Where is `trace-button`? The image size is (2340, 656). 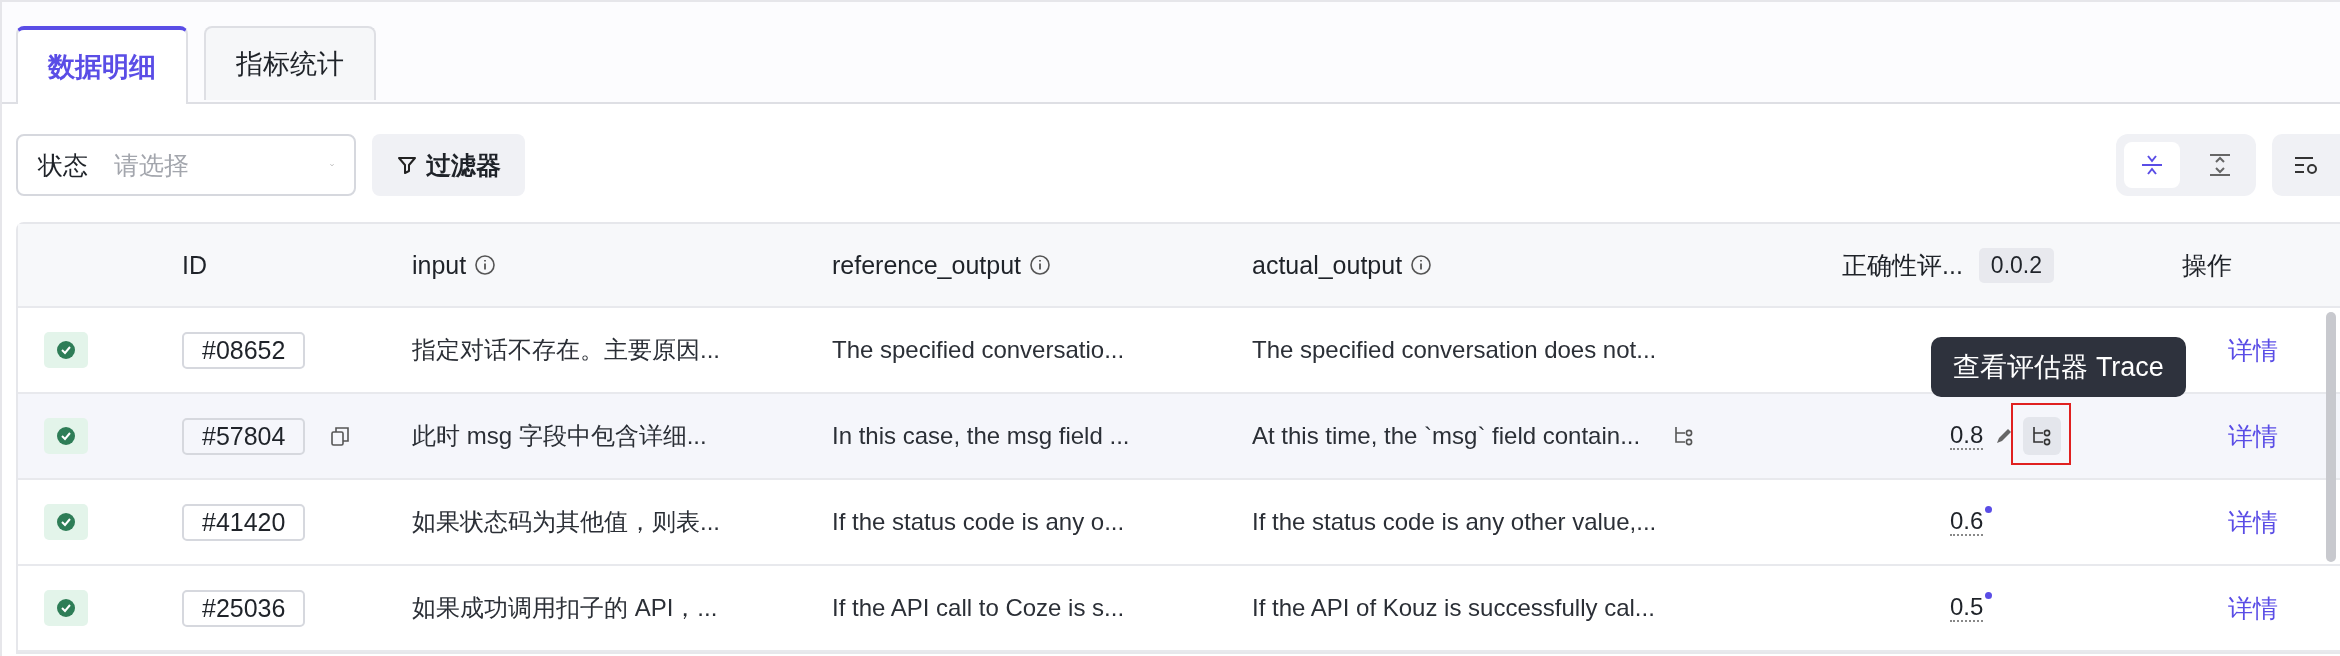 trace-button is located at coordinates (2042, 436).